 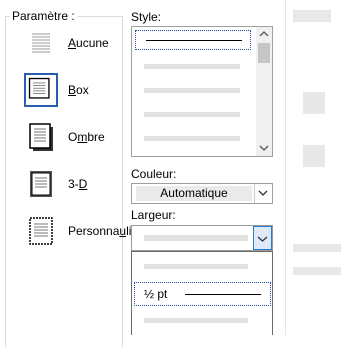 I want to click on style-label: Style:, so click(x=146, y=17).